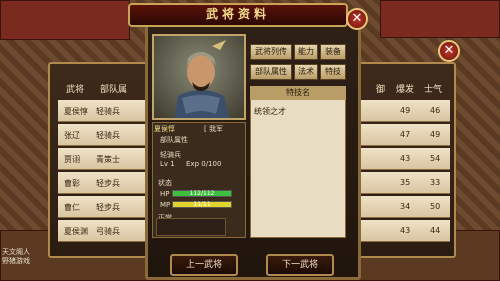 Image resolution: width=500 pixels, height=281 pixels. Describe the element at coordinates (167, 164) in the screenshot. I see `hero-level: Lv 1` at that location.